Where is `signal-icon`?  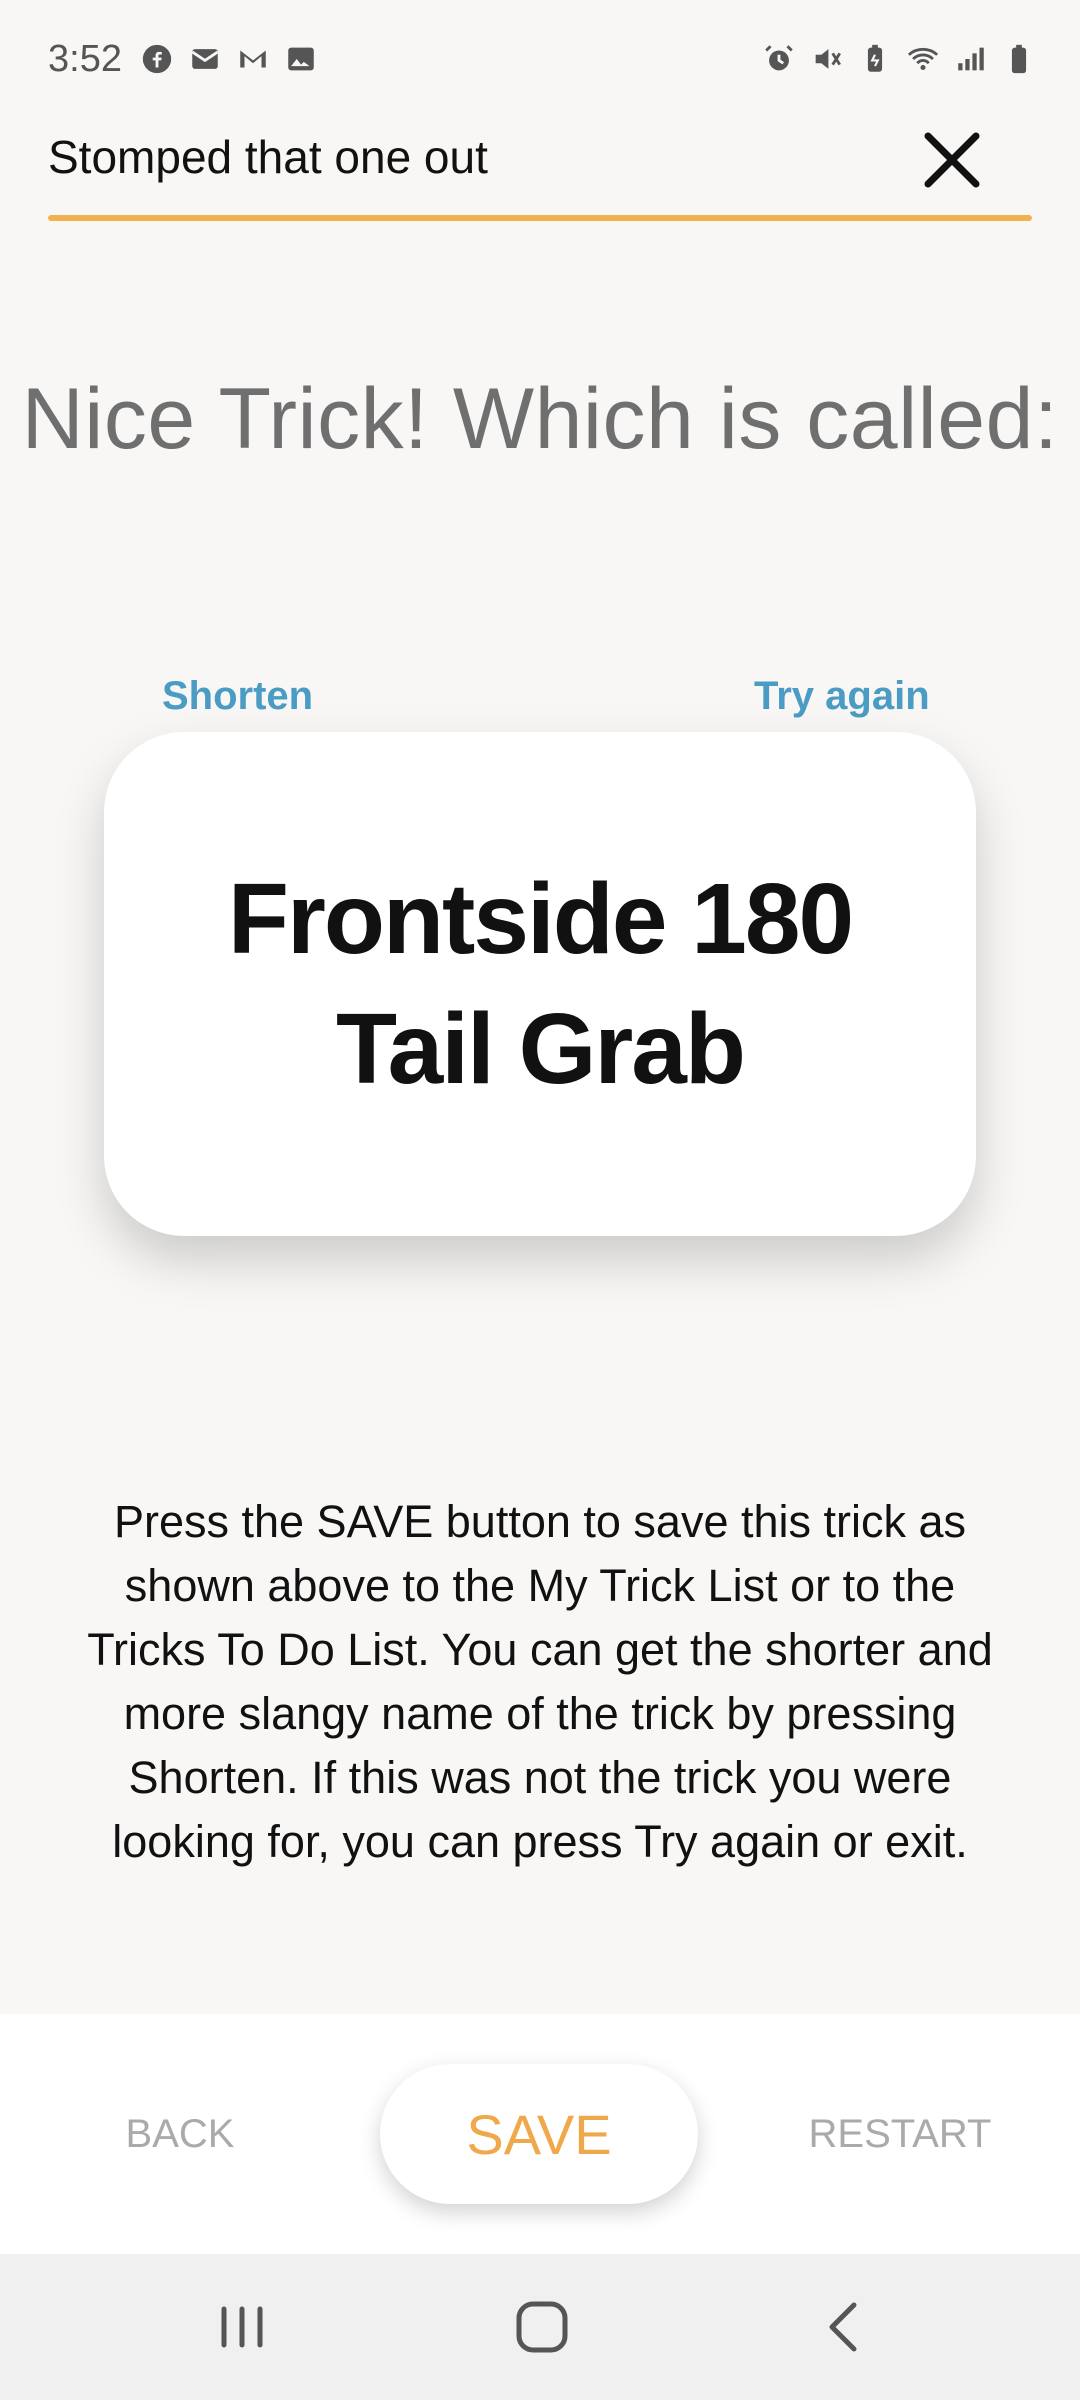
signal-icon is located at coordinates (971, 59).